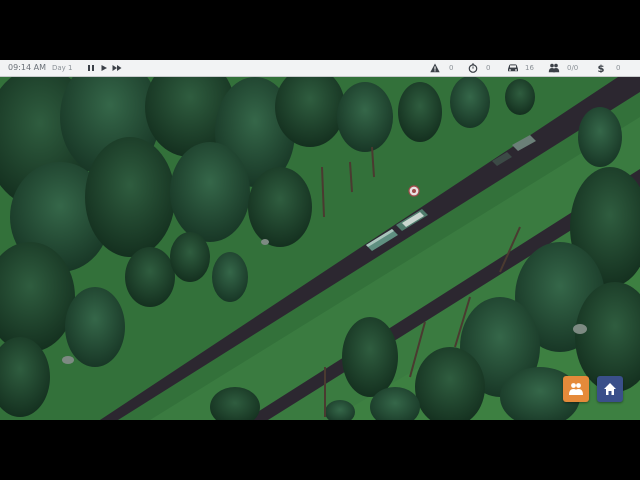 The width and height of the screenshot is (640, 480). I want to click on pause-icon, so click(91, 68).